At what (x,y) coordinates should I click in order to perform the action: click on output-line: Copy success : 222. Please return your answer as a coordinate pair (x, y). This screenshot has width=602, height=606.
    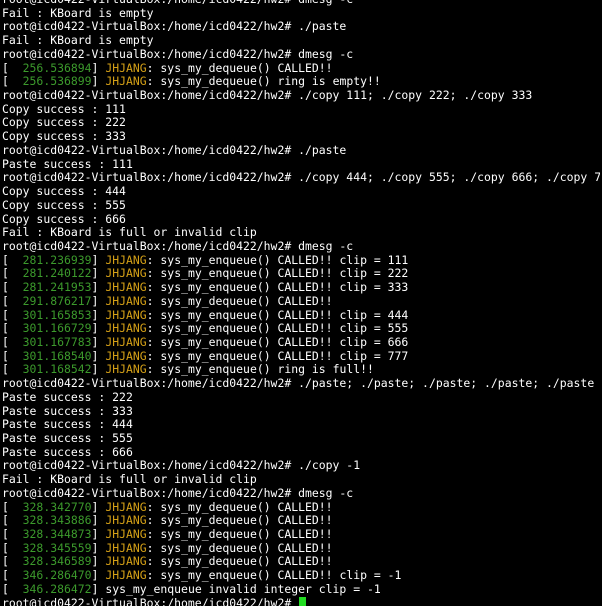
    Looking at the image, I should click on (301, 123).